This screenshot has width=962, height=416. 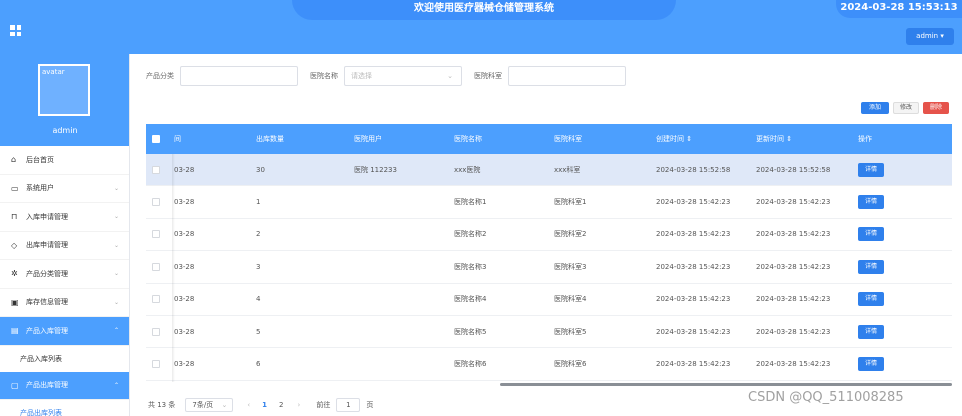 I want to click on watermark: CSDN @QQ_511008285, so click(x=826, y=397).